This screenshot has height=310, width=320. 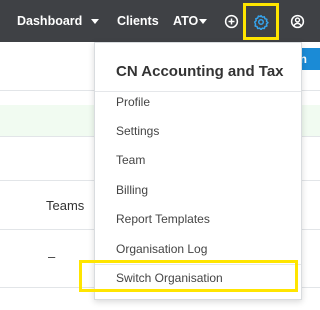 What do you see at coordinates (133, 102) in the screenshot?
I see `menu-item-profile: Profile` at bounding box center [133, 102].